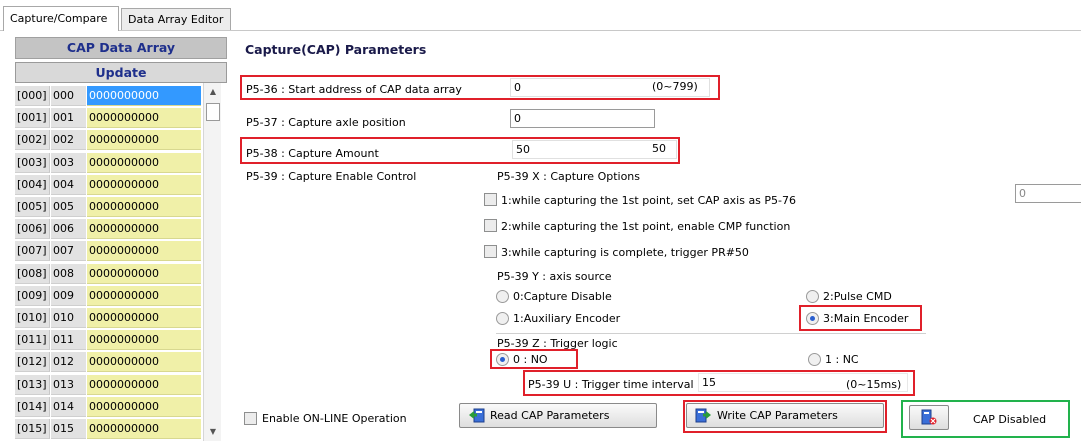  What do you see at coordinates (562, 296) in the screenshot?
I see `y-capture-disable-label: 0:Capture Disable` at bounding box center [562, 296].